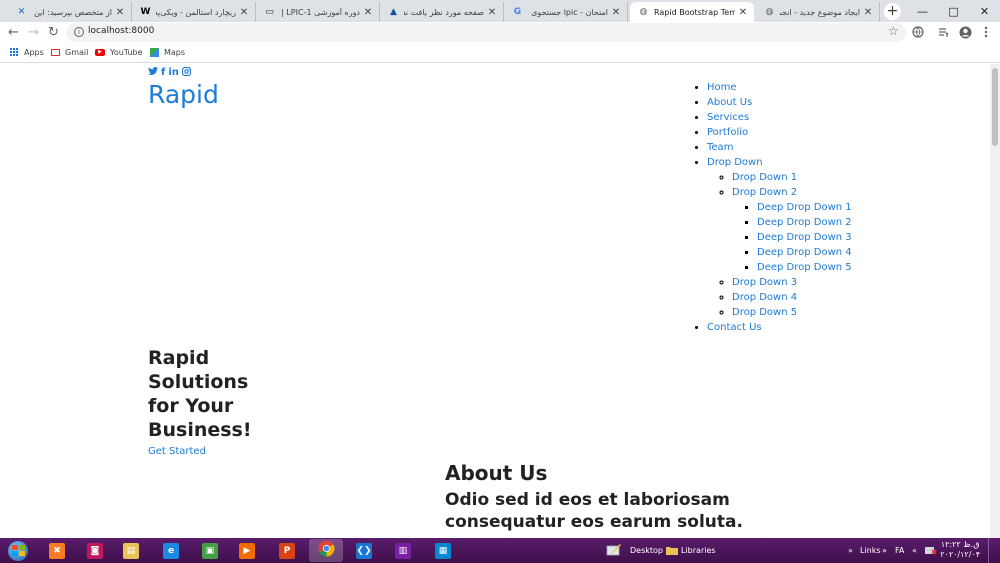 This screenshot has width=1000, height=563. Describe the element at coordinates (566, 12) in the screenshot. I see `tab-google-search: G امتحان - lpic جستجوی Google ✕` at that location.